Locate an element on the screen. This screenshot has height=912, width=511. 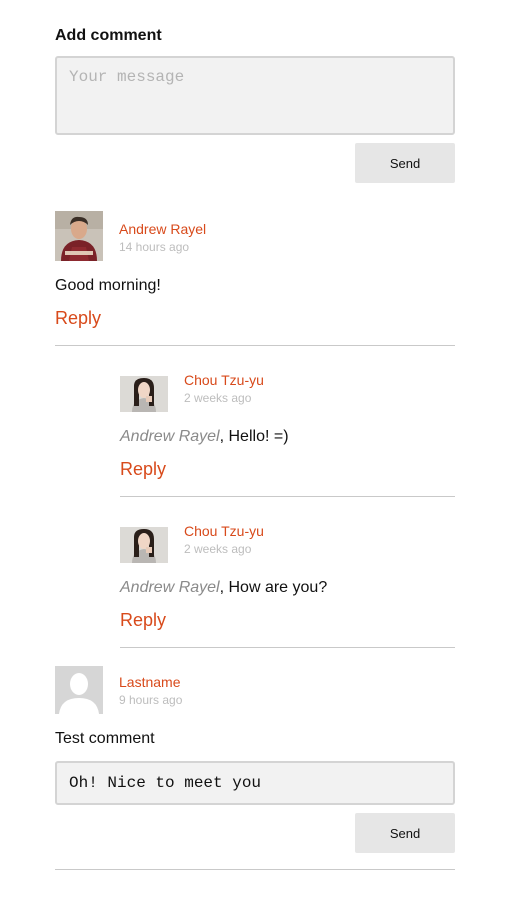
message-input is located at coordinates (255, 95).